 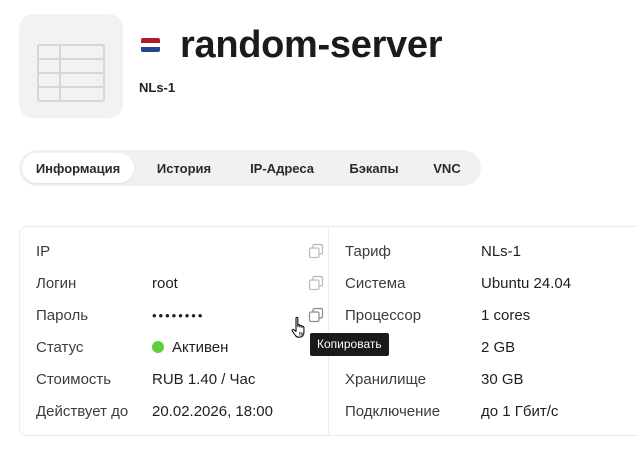 I want to click on info-row-ip: IP, so click(x=180, y=251).